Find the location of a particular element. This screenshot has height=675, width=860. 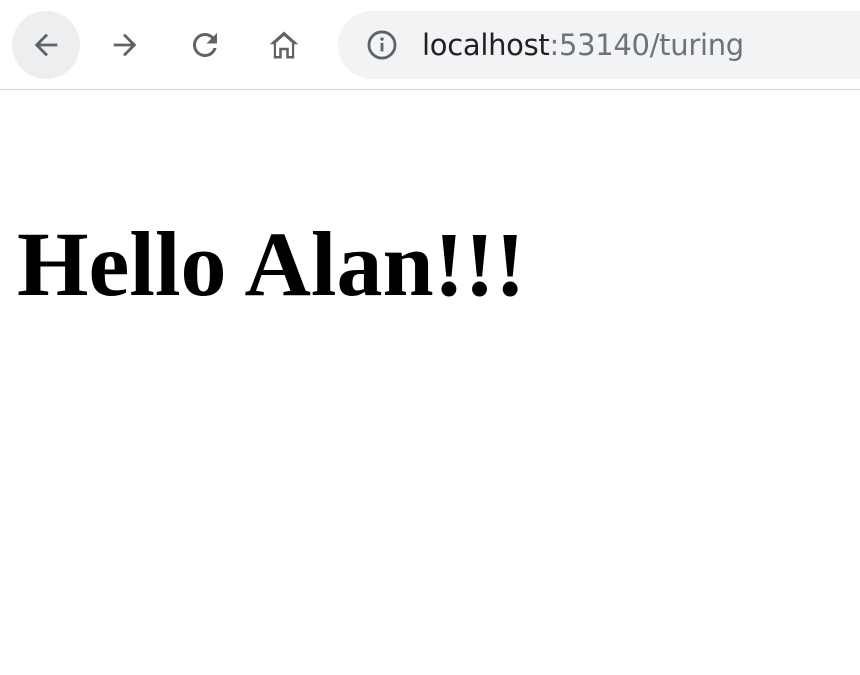

url-path: :53140/turing is located at coordinates (646, 45).